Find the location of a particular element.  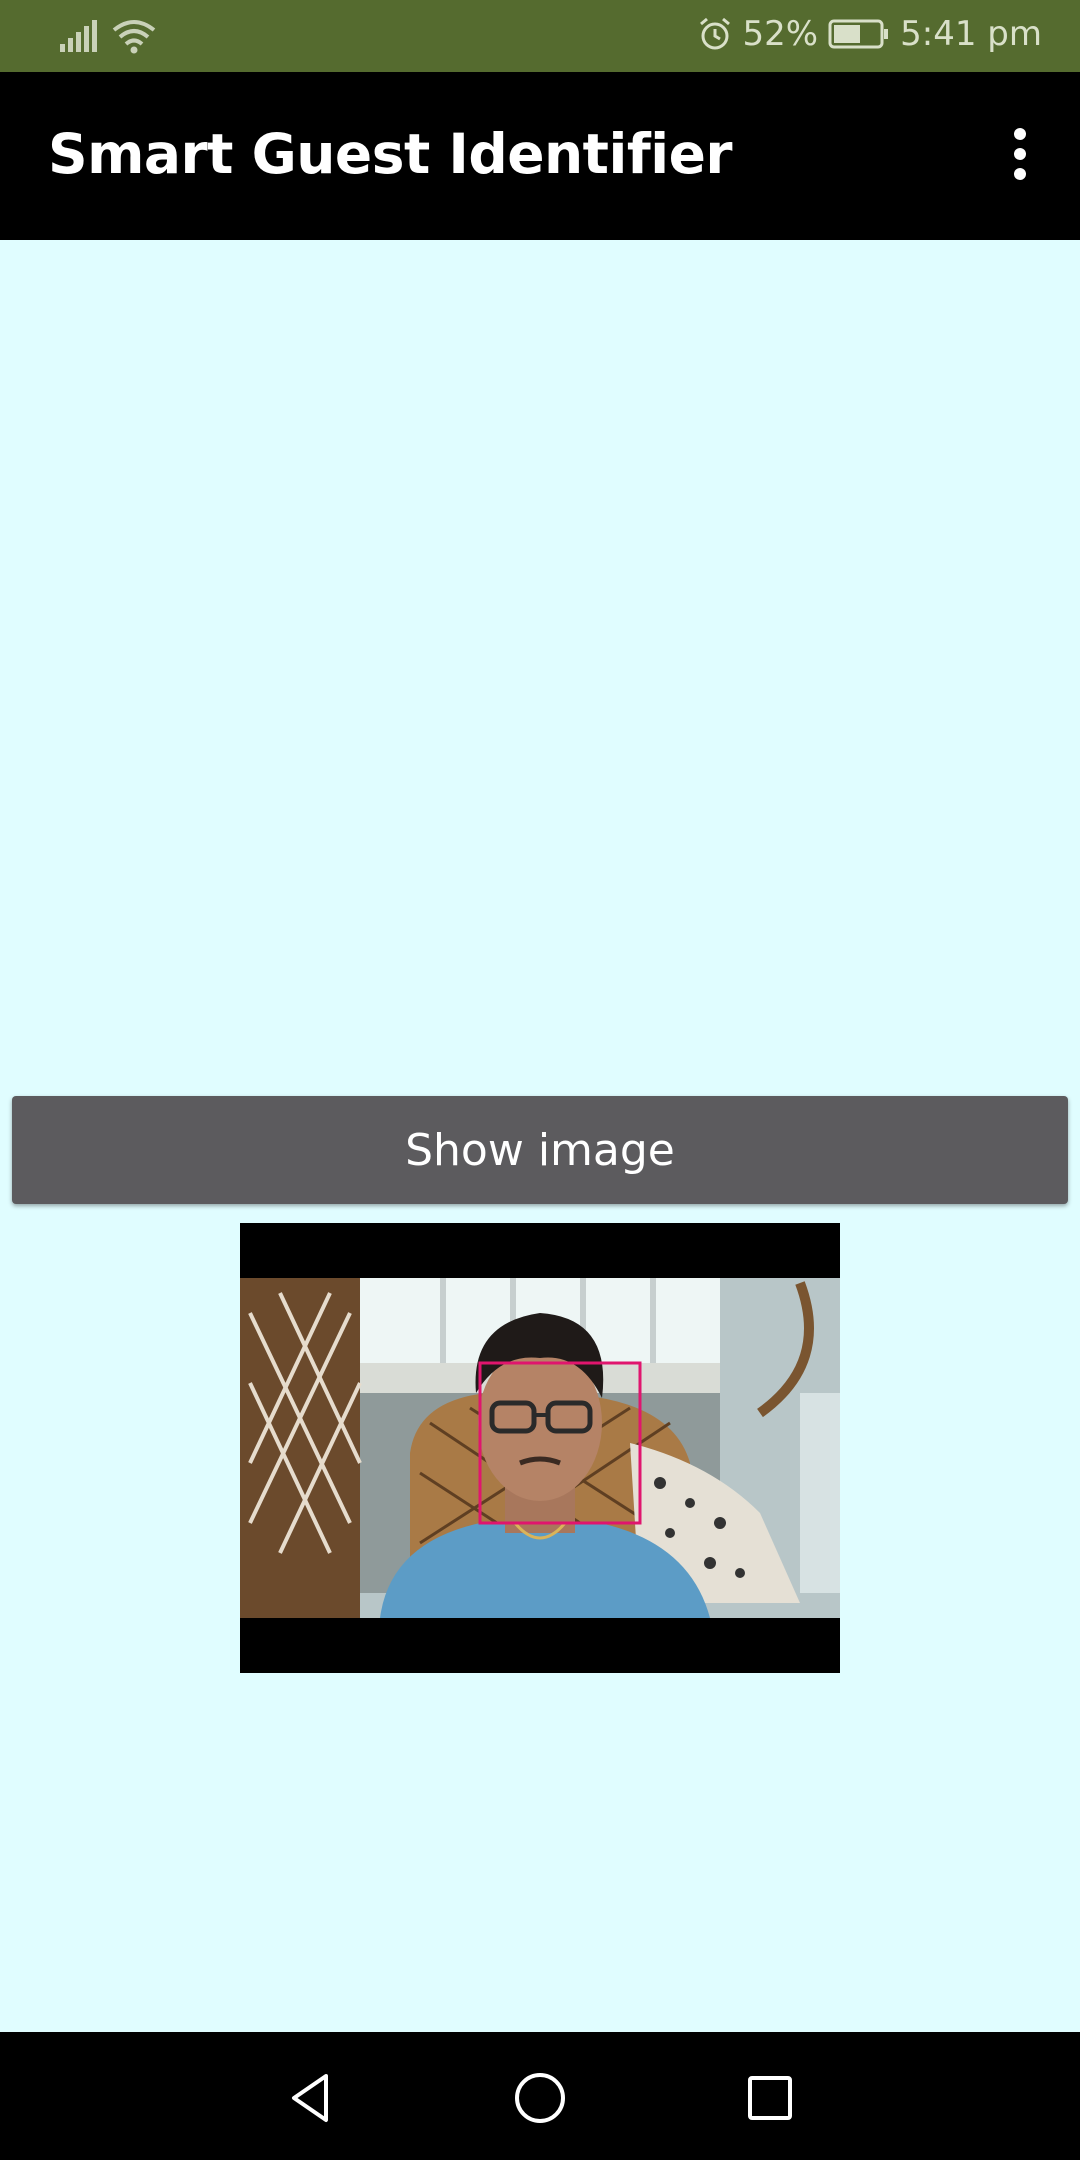

battery-percent: 52% is located at coordinates (780, 34).